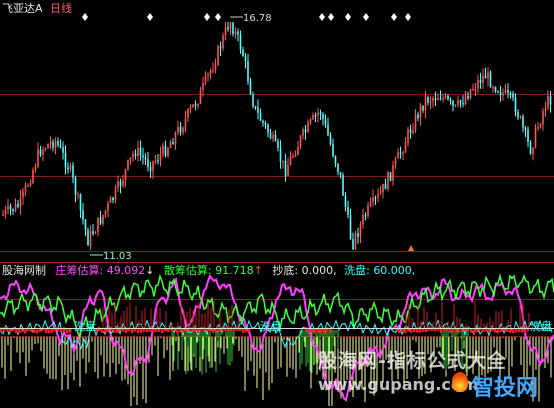 The height and width of the screenshot is (408, 554). Describe the element at coordinates (61, 8) in the screenshot. I see `period-label: 日线` at that location.